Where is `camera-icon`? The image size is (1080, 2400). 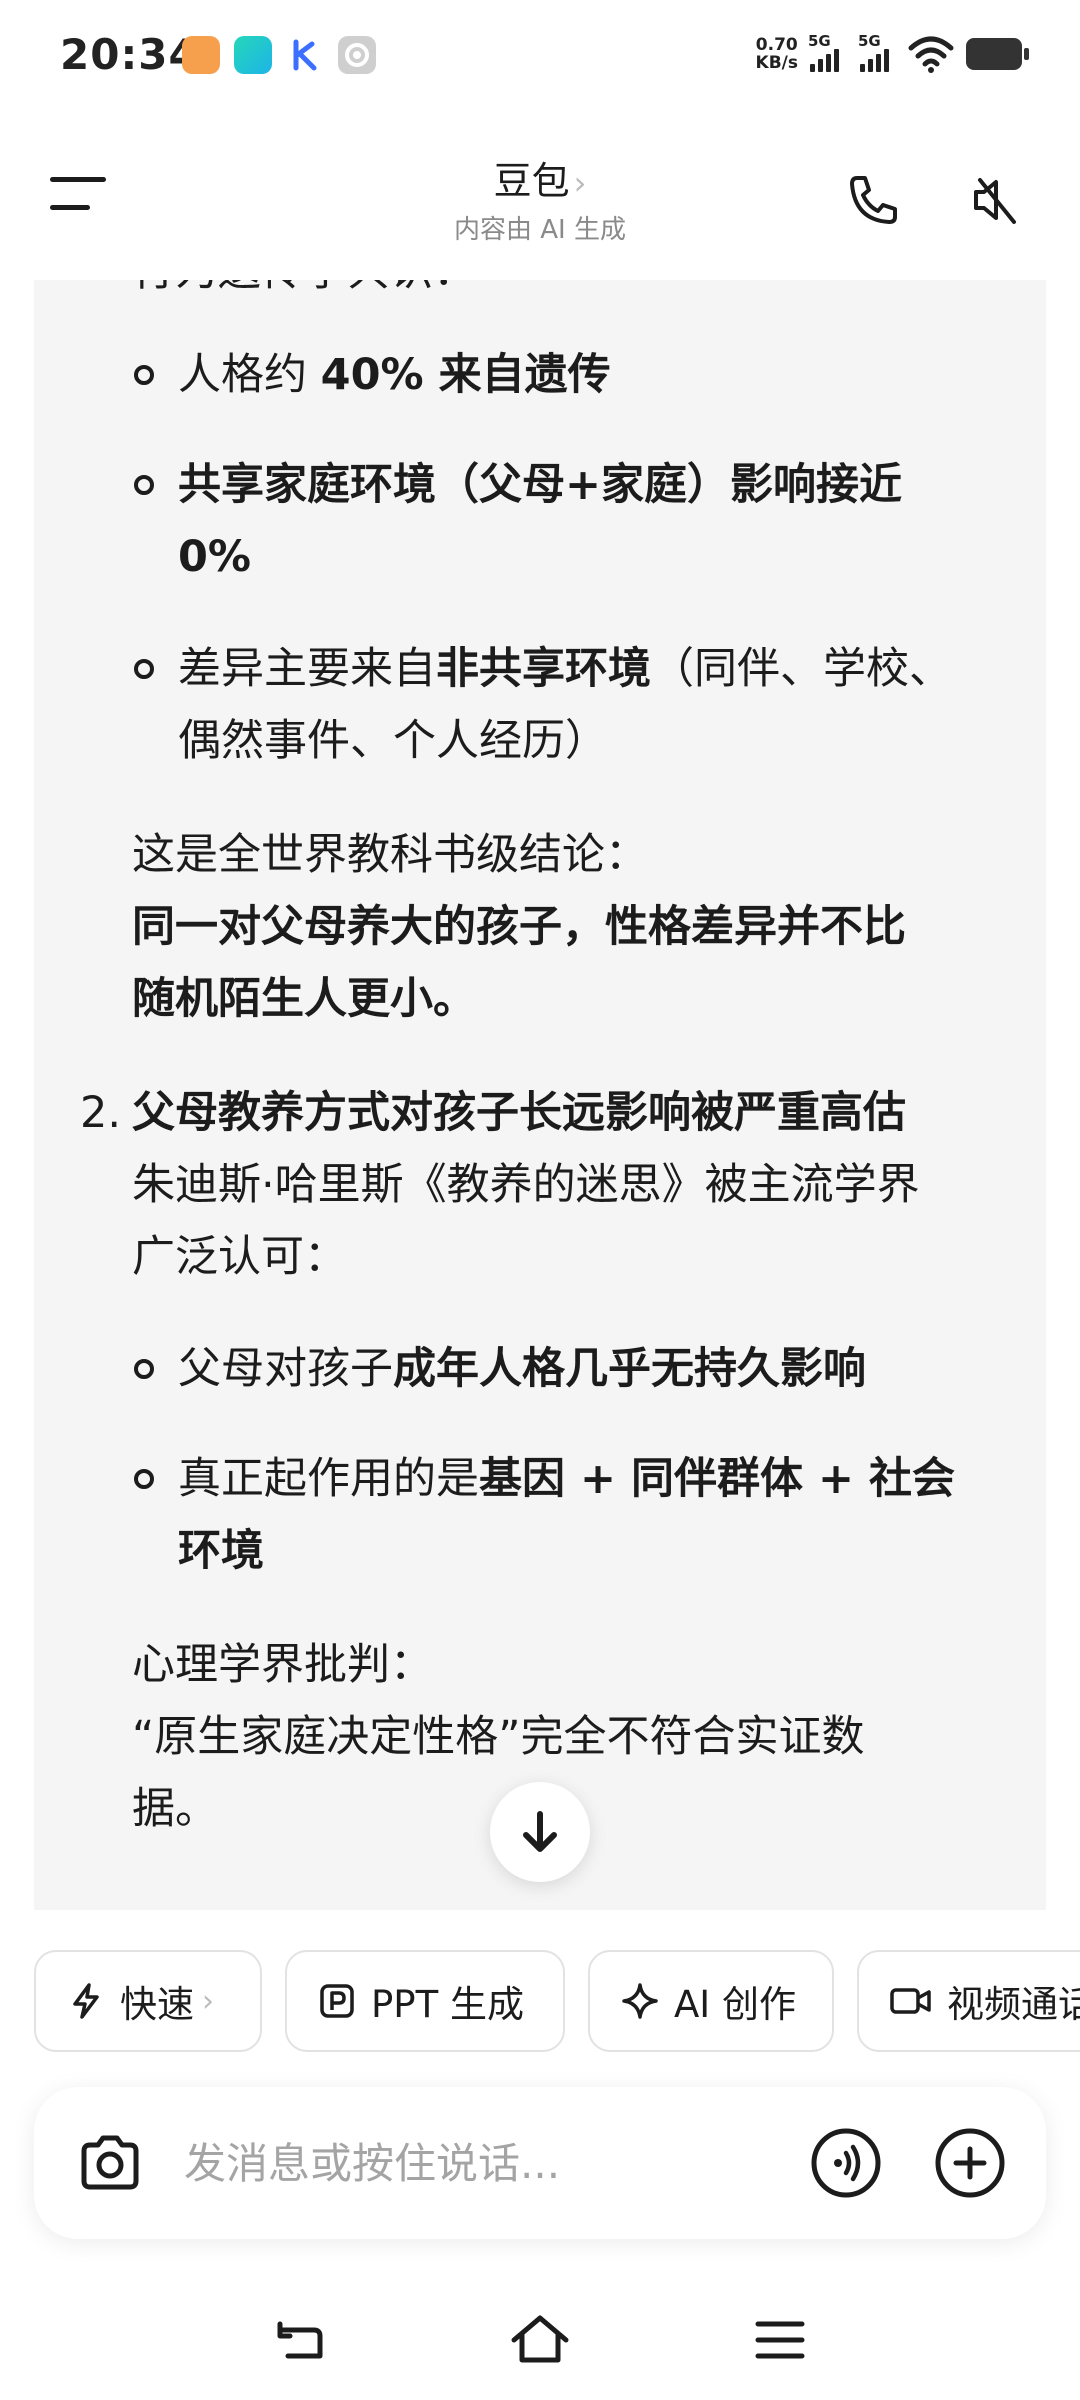 camera-icon is located at coordinates (110, 2163).